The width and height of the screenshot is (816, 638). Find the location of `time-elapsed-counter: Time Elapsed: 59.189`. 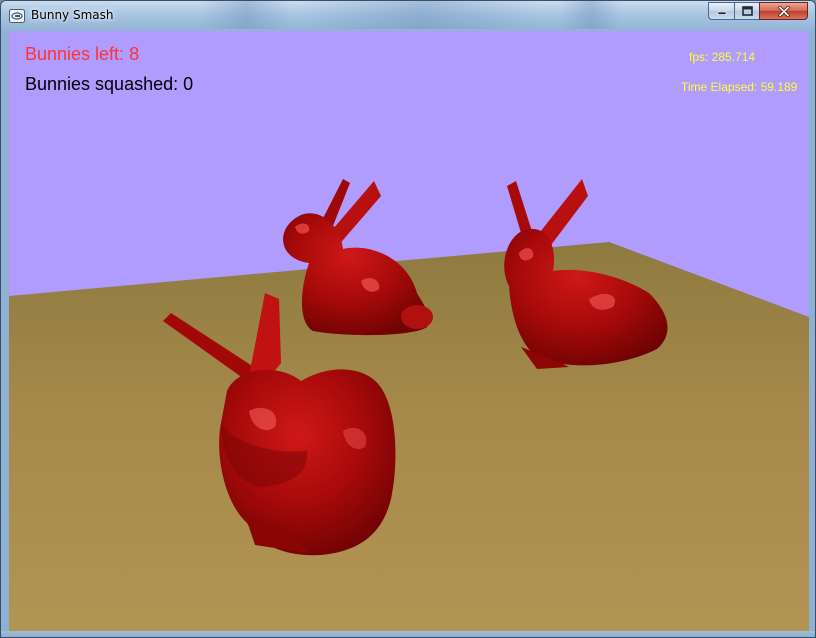

time-elapsed-counter: Time Elapsed: 59.189 is located at coordinates (739, 87).